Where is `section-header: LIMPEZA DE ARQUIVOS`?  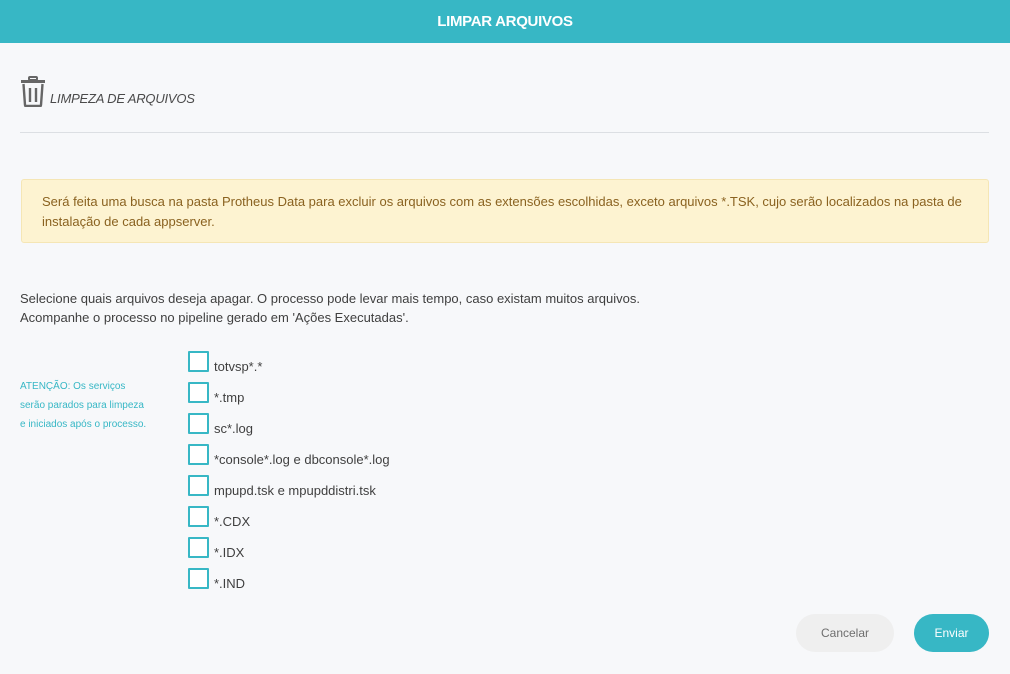
section-header: LIMPEZA DE ARQUIVOS is located at coordinates (107, 91).